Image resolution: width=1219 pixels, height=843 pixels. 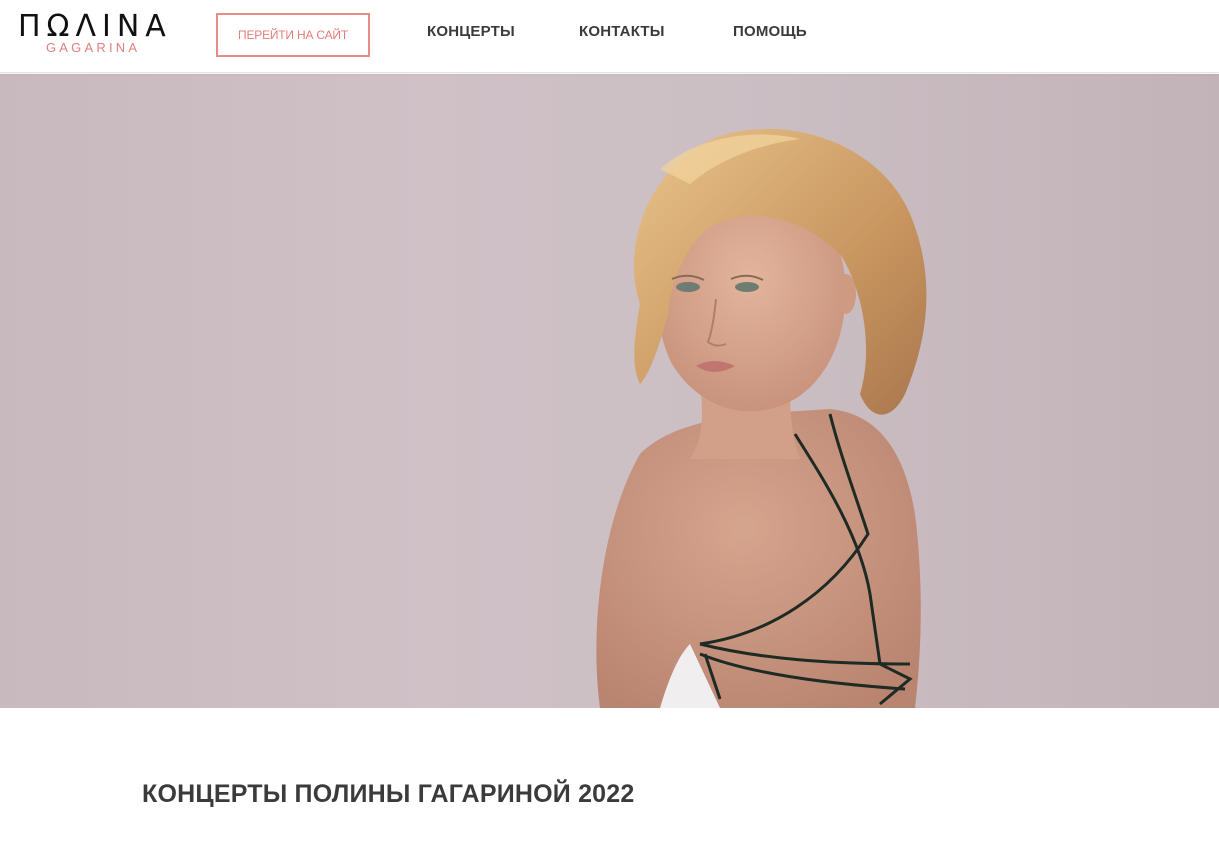 I want to click on logo-bottom-text: GAGARINA, so click(x=93, y=47).